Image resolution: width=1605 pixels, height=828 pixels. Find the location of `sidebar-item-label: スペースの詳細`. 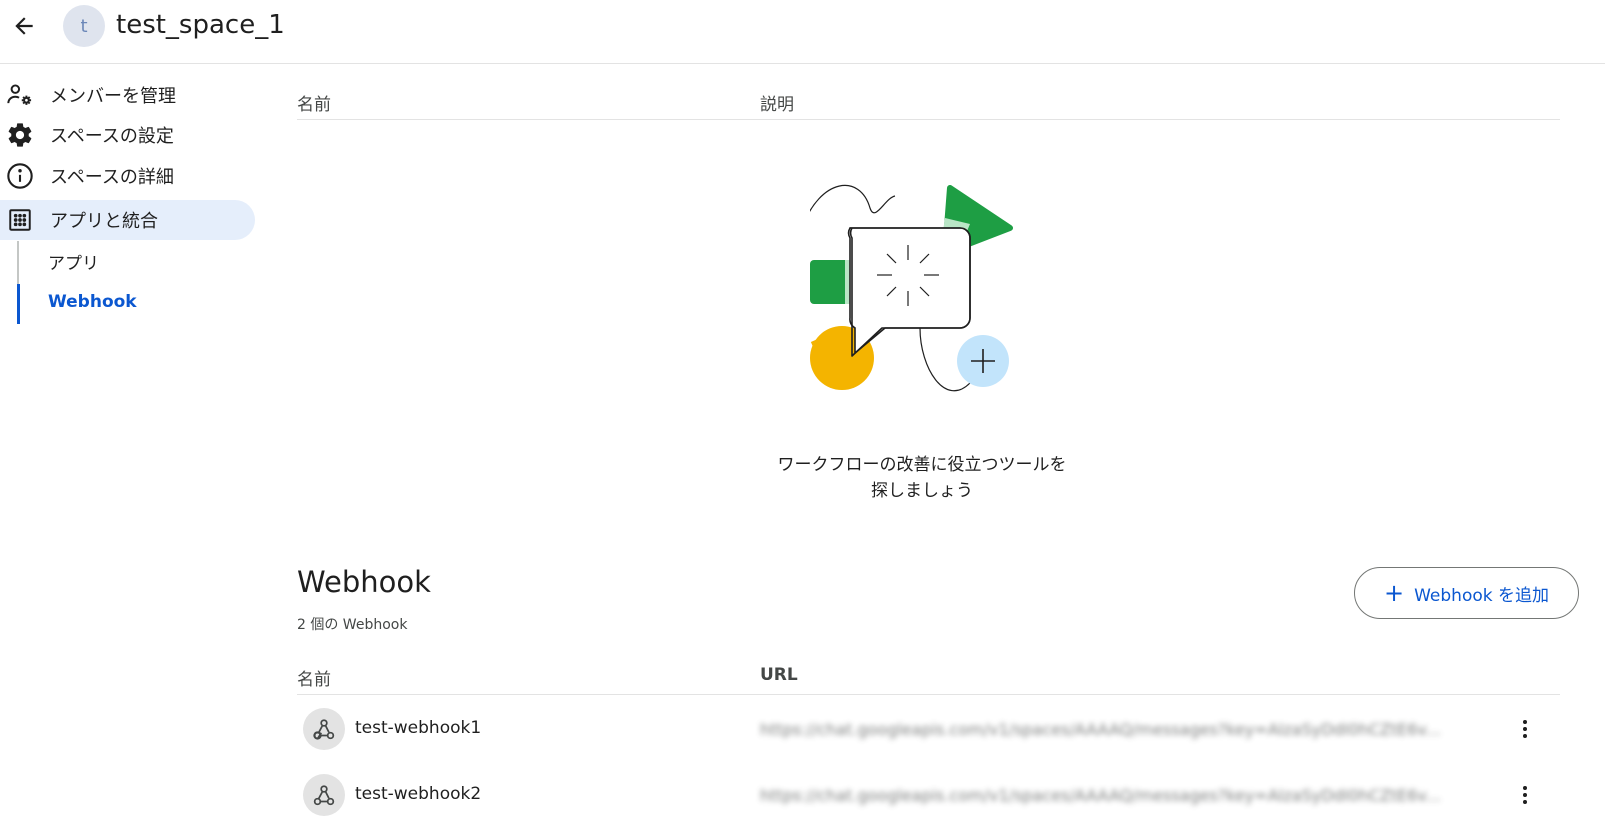

sidebar-item-label: スペースの詳細 is located at coordinates (112, 177).